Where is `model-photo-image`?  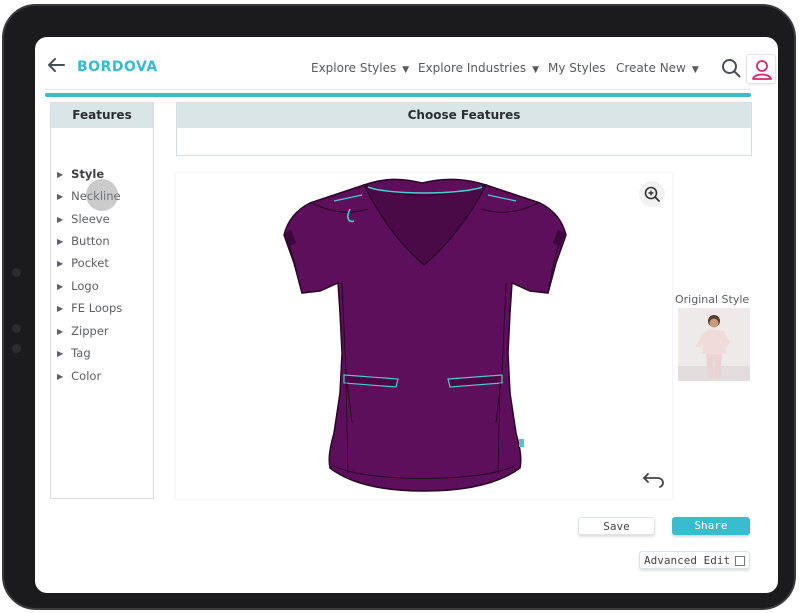
model-photo-image is located at coordinates (714, 344).